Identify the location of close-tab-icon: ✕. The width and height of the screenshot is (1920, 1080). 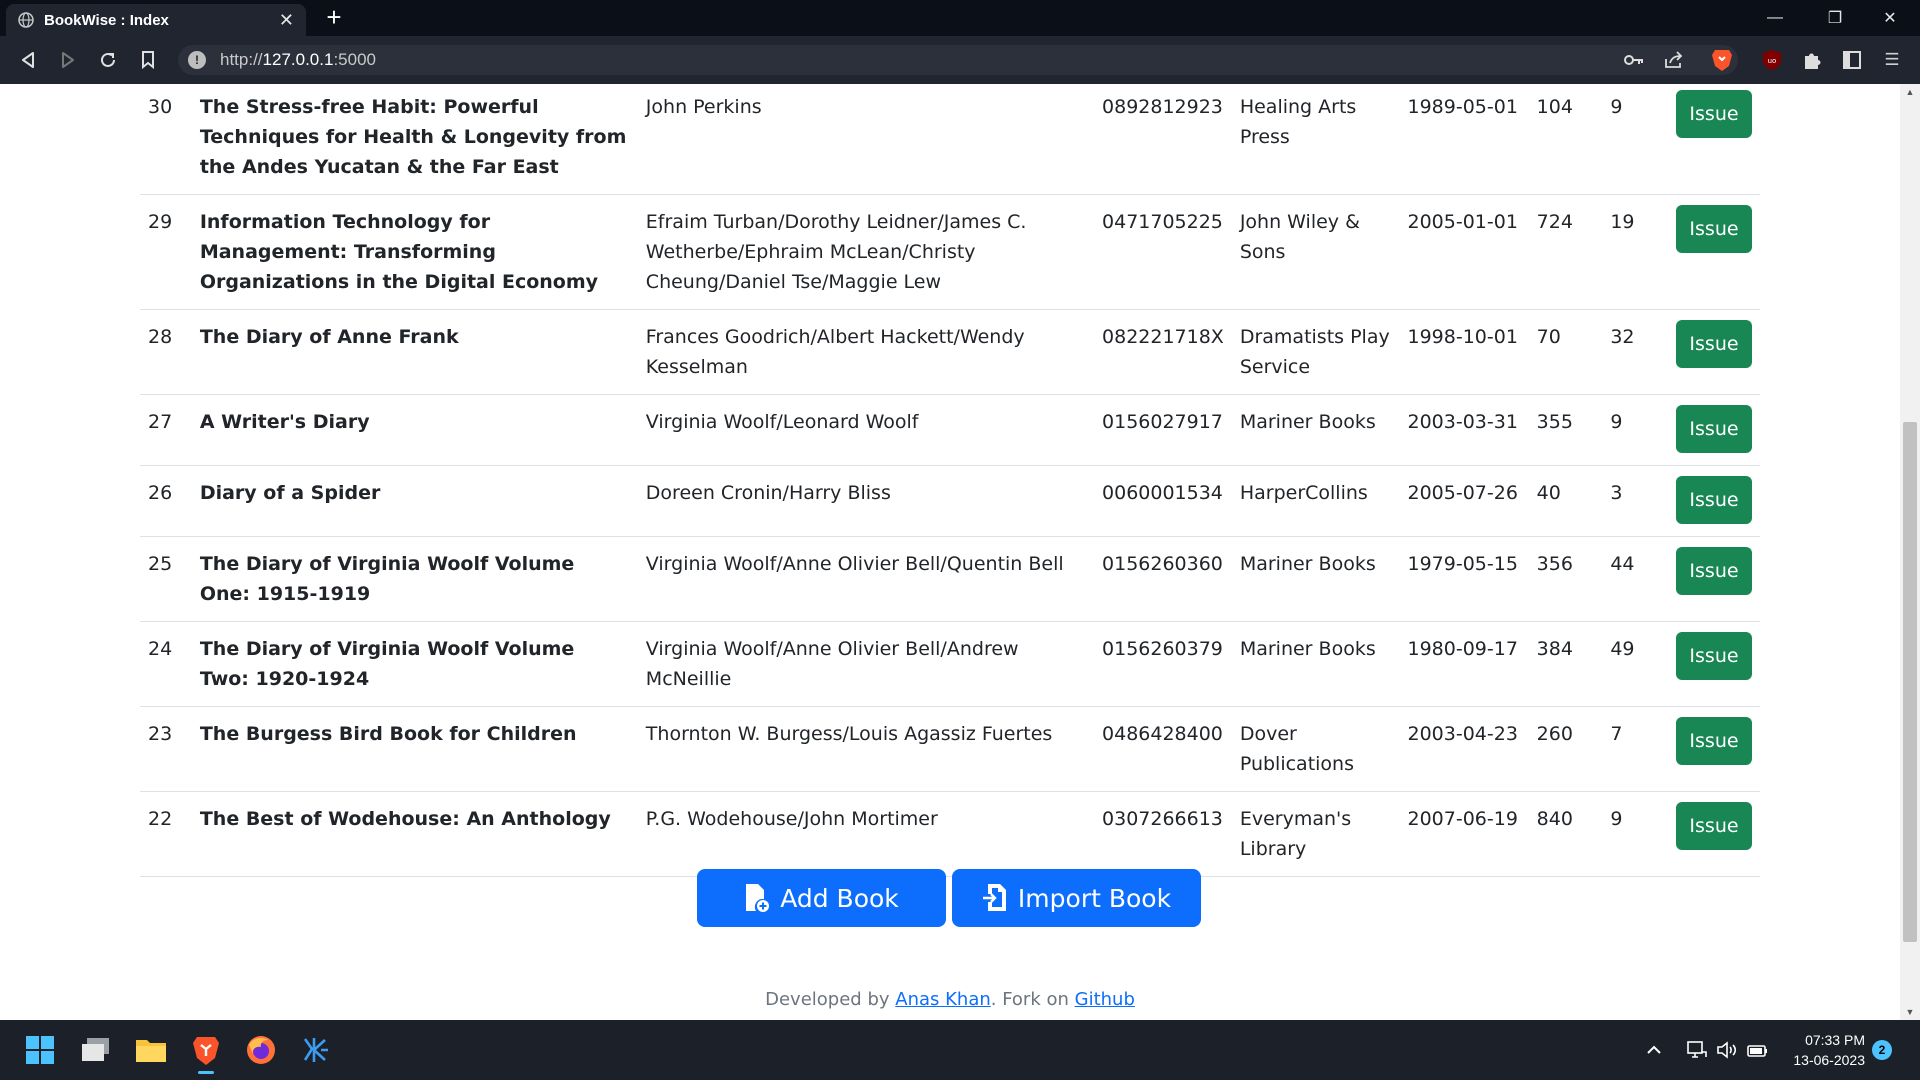
(286, 20).